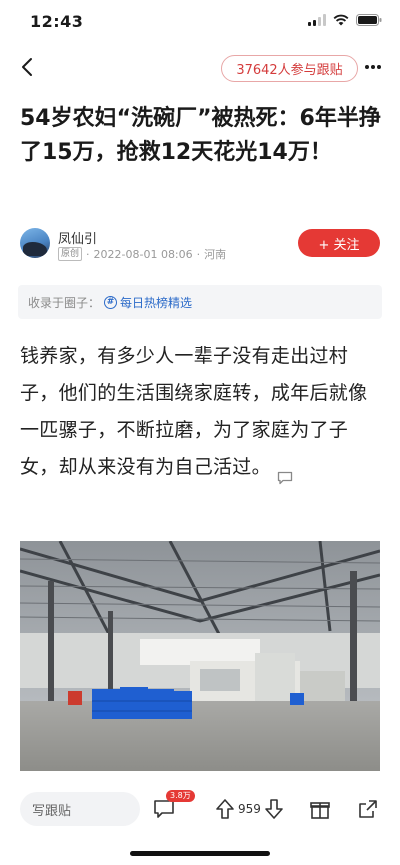 This screenshot has width=400, height=865. I want to click on status-icons, so click(345, 20).